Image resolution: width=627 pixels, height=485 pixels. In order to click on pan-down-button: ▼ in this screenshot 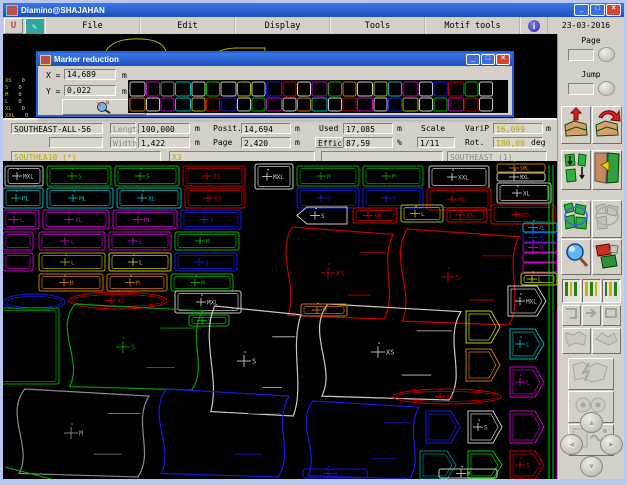, I will do `click(591, 466)`.